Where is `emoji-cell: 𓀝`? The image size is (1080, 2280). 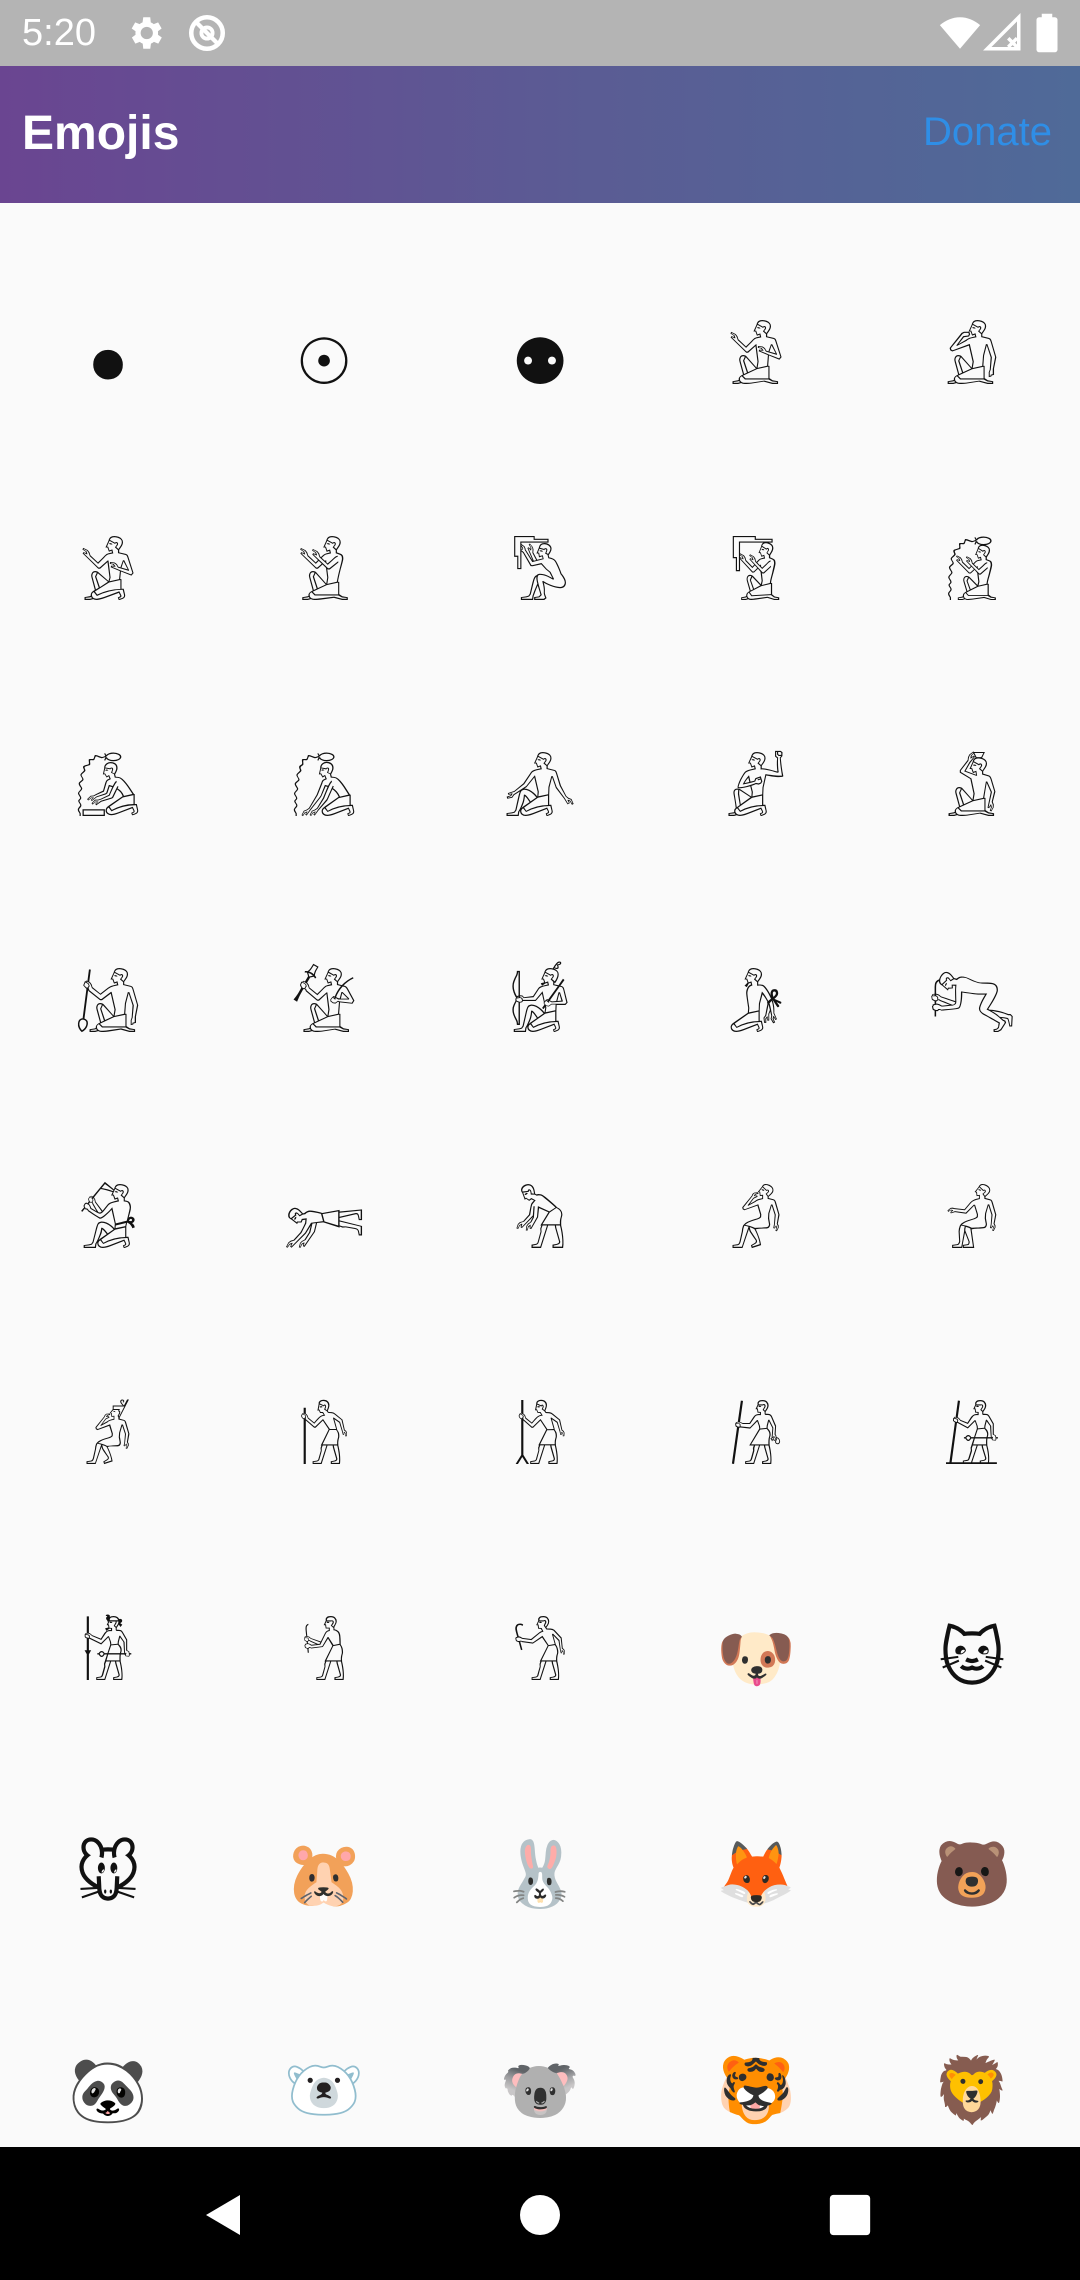
emoji-cell: 𓀝 is located at coordinates (540, 1659).